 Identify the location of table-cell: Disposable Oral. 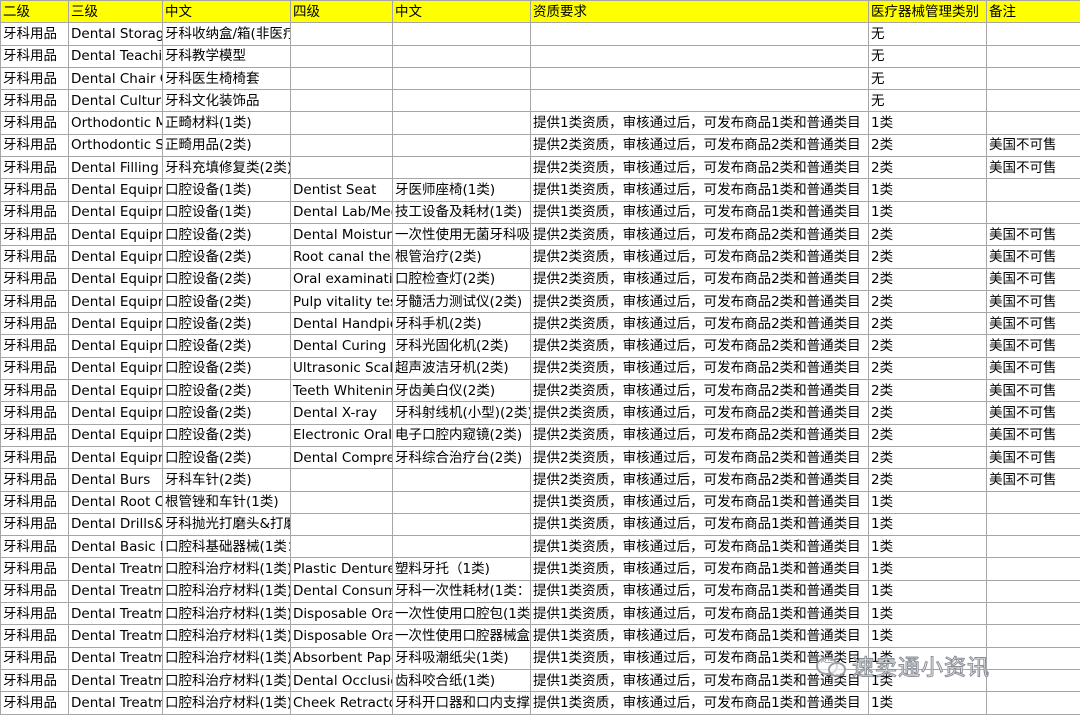
(342, 636).